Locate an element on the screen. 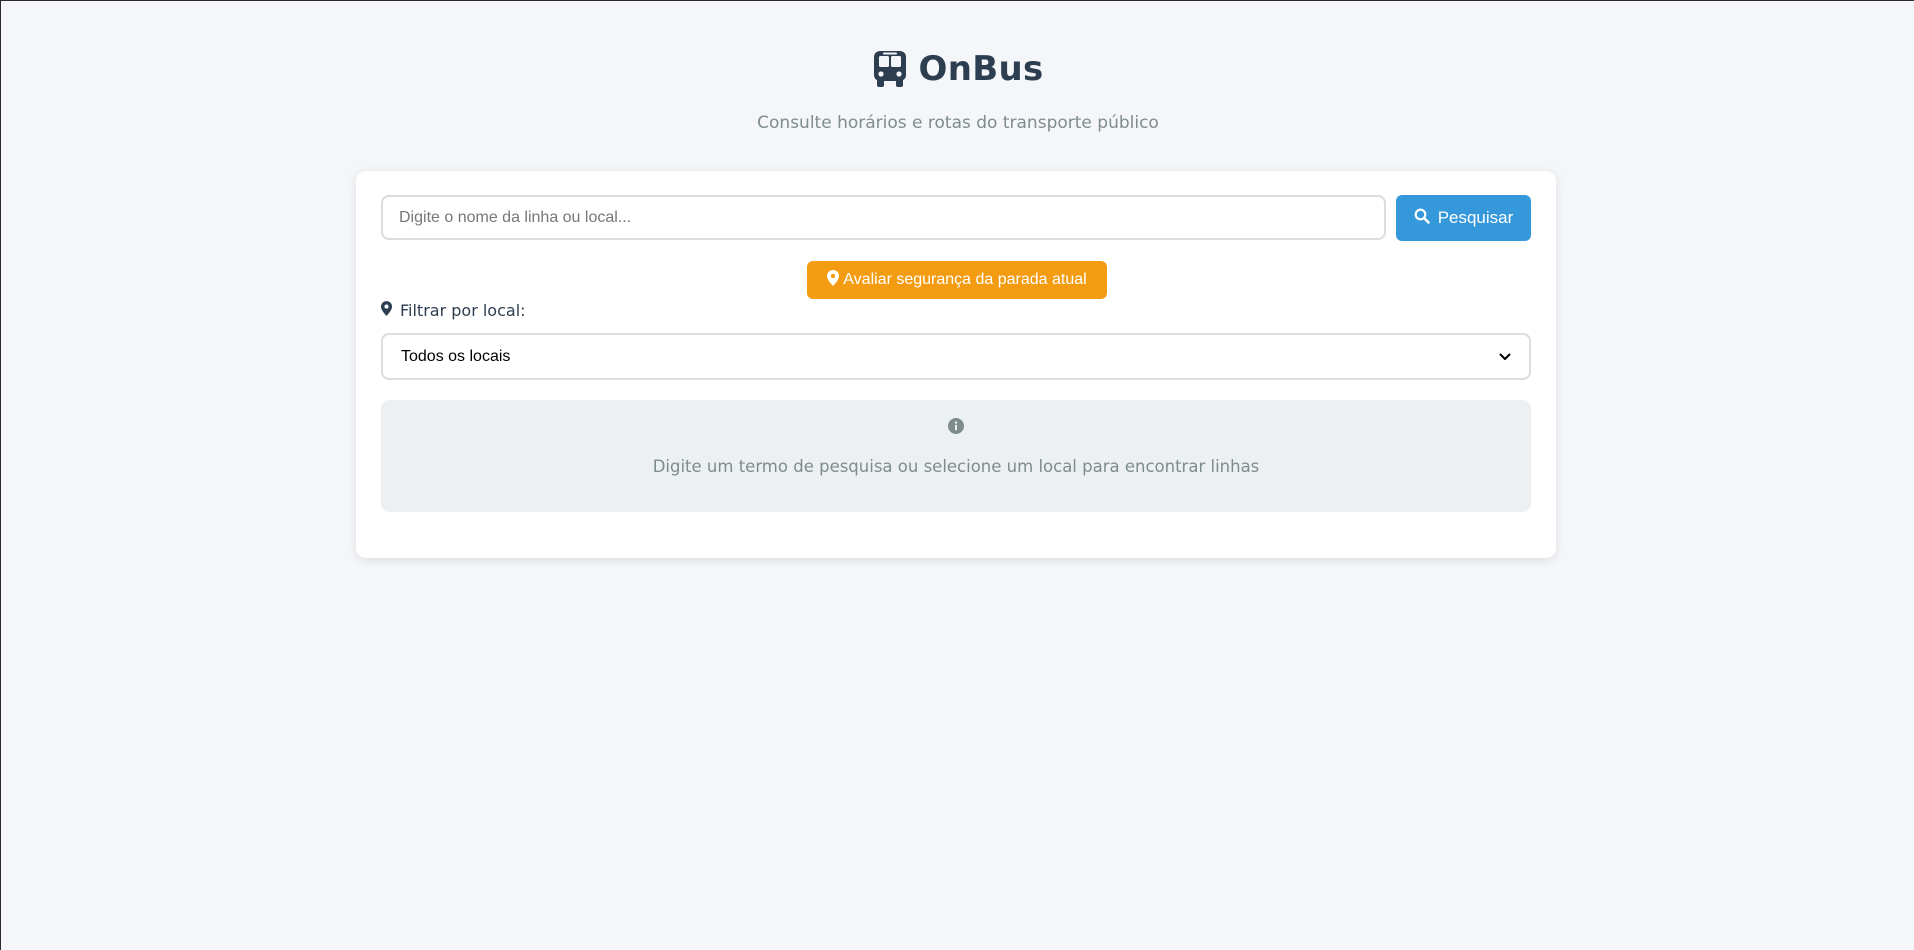 The width and height of the screenshot is (1914, 950). app-title: OnBus is located at coordinates (981, 69).